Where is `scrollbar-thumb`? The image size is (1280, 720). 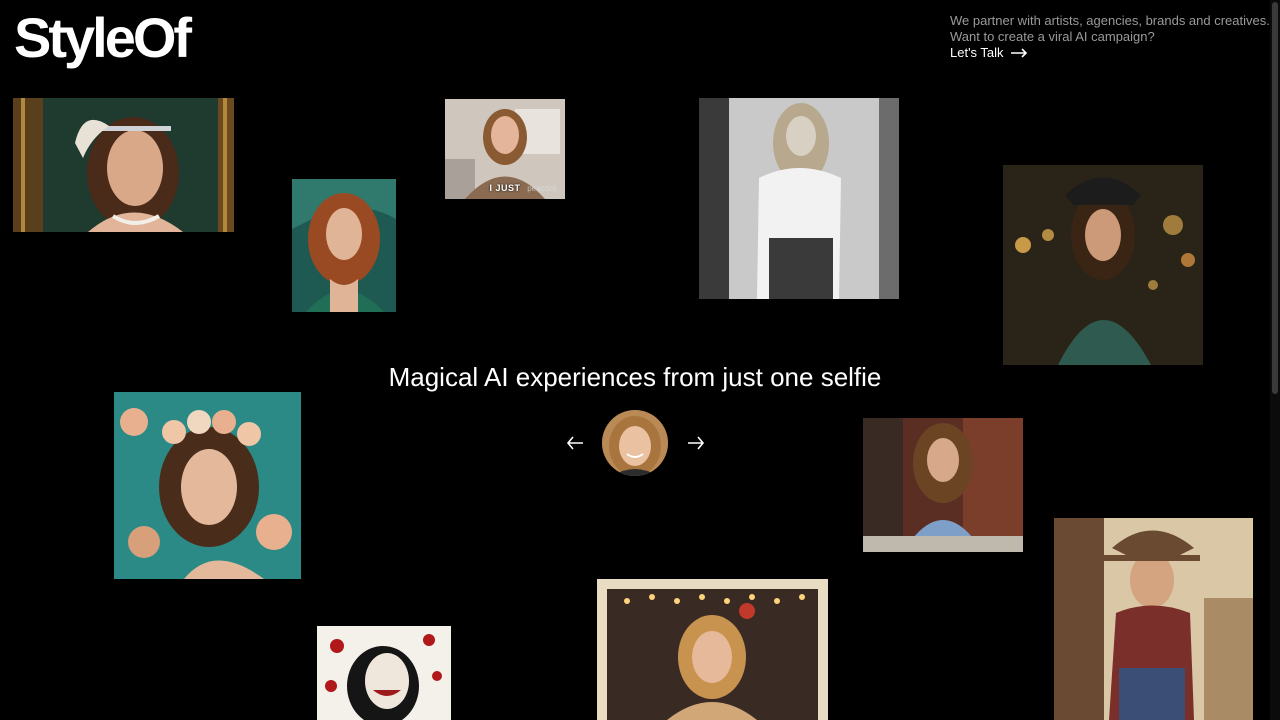 scrollbar-thumb is located at coordinates (1275, 198).